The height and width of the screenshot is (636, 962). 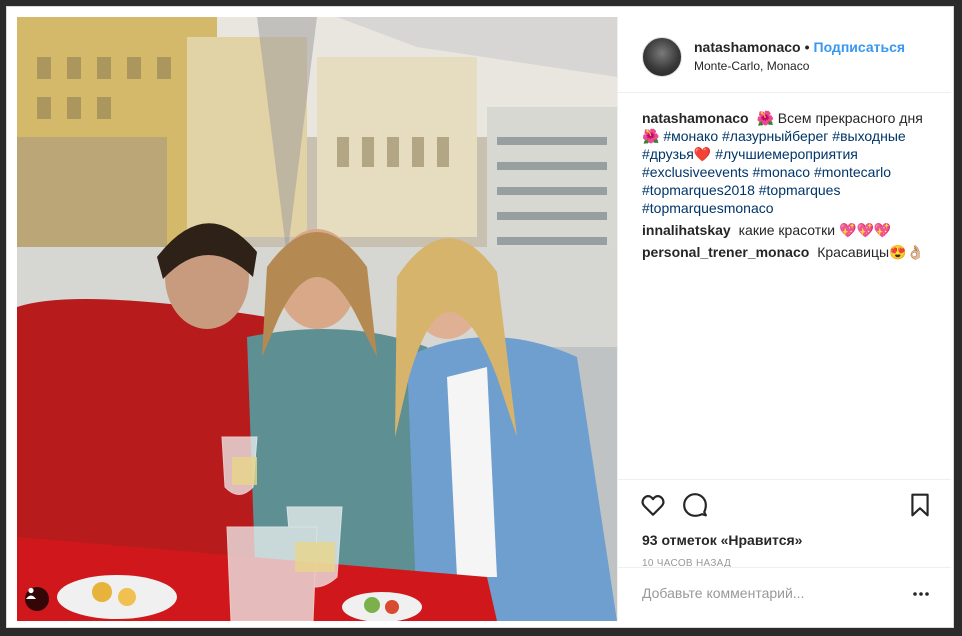 What do you see at coordinates (686, 230) in the screenshot?
I see `comment-username: innalihatskay` at bounding box center [686, 230].